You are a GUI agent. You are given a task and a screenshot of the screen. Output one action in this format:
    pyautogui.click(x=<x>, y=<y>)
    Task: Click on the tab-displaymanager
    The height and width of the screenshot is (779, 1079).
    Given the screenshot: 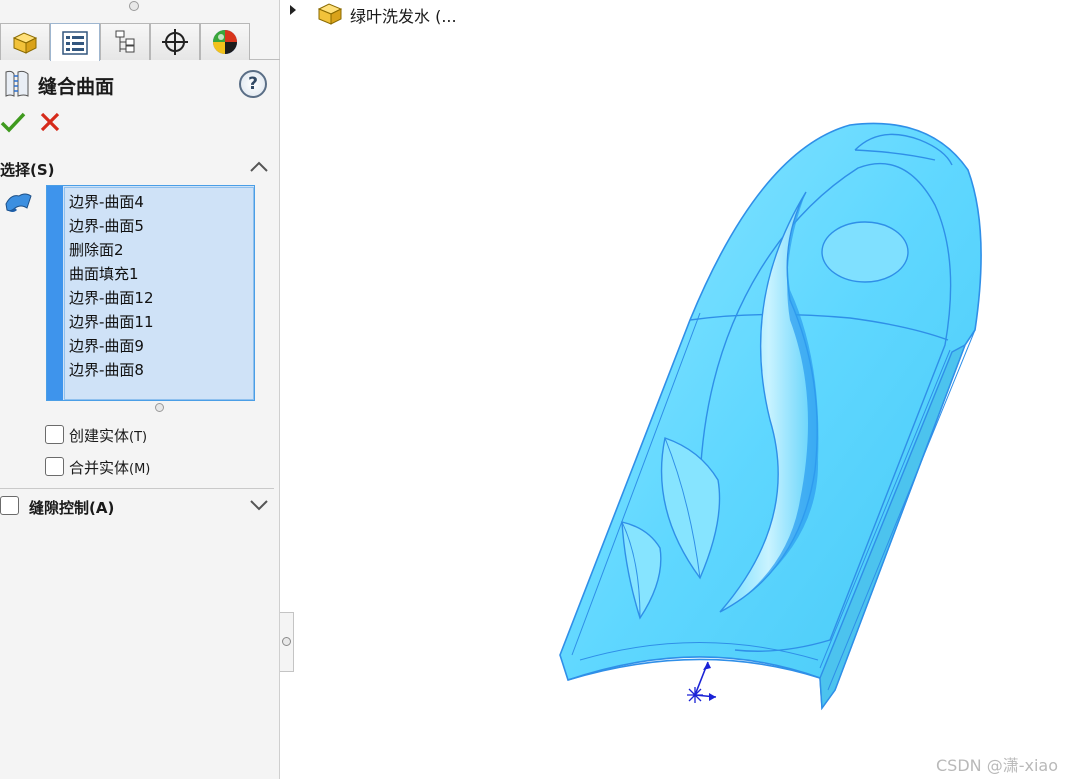 What is the action you would take?
    pyautogui.click(x=225, y=41)
    